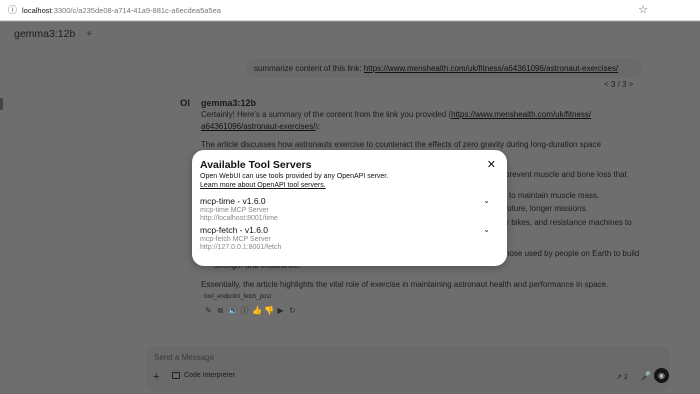 The height and width of the screenshot is (394, 700). What do you see at coordinates (521, 114) in the screenshot?
I see `source-link-part1: https://www.menshealth.com/uk/fitness/` at bounding box center [521, 114].